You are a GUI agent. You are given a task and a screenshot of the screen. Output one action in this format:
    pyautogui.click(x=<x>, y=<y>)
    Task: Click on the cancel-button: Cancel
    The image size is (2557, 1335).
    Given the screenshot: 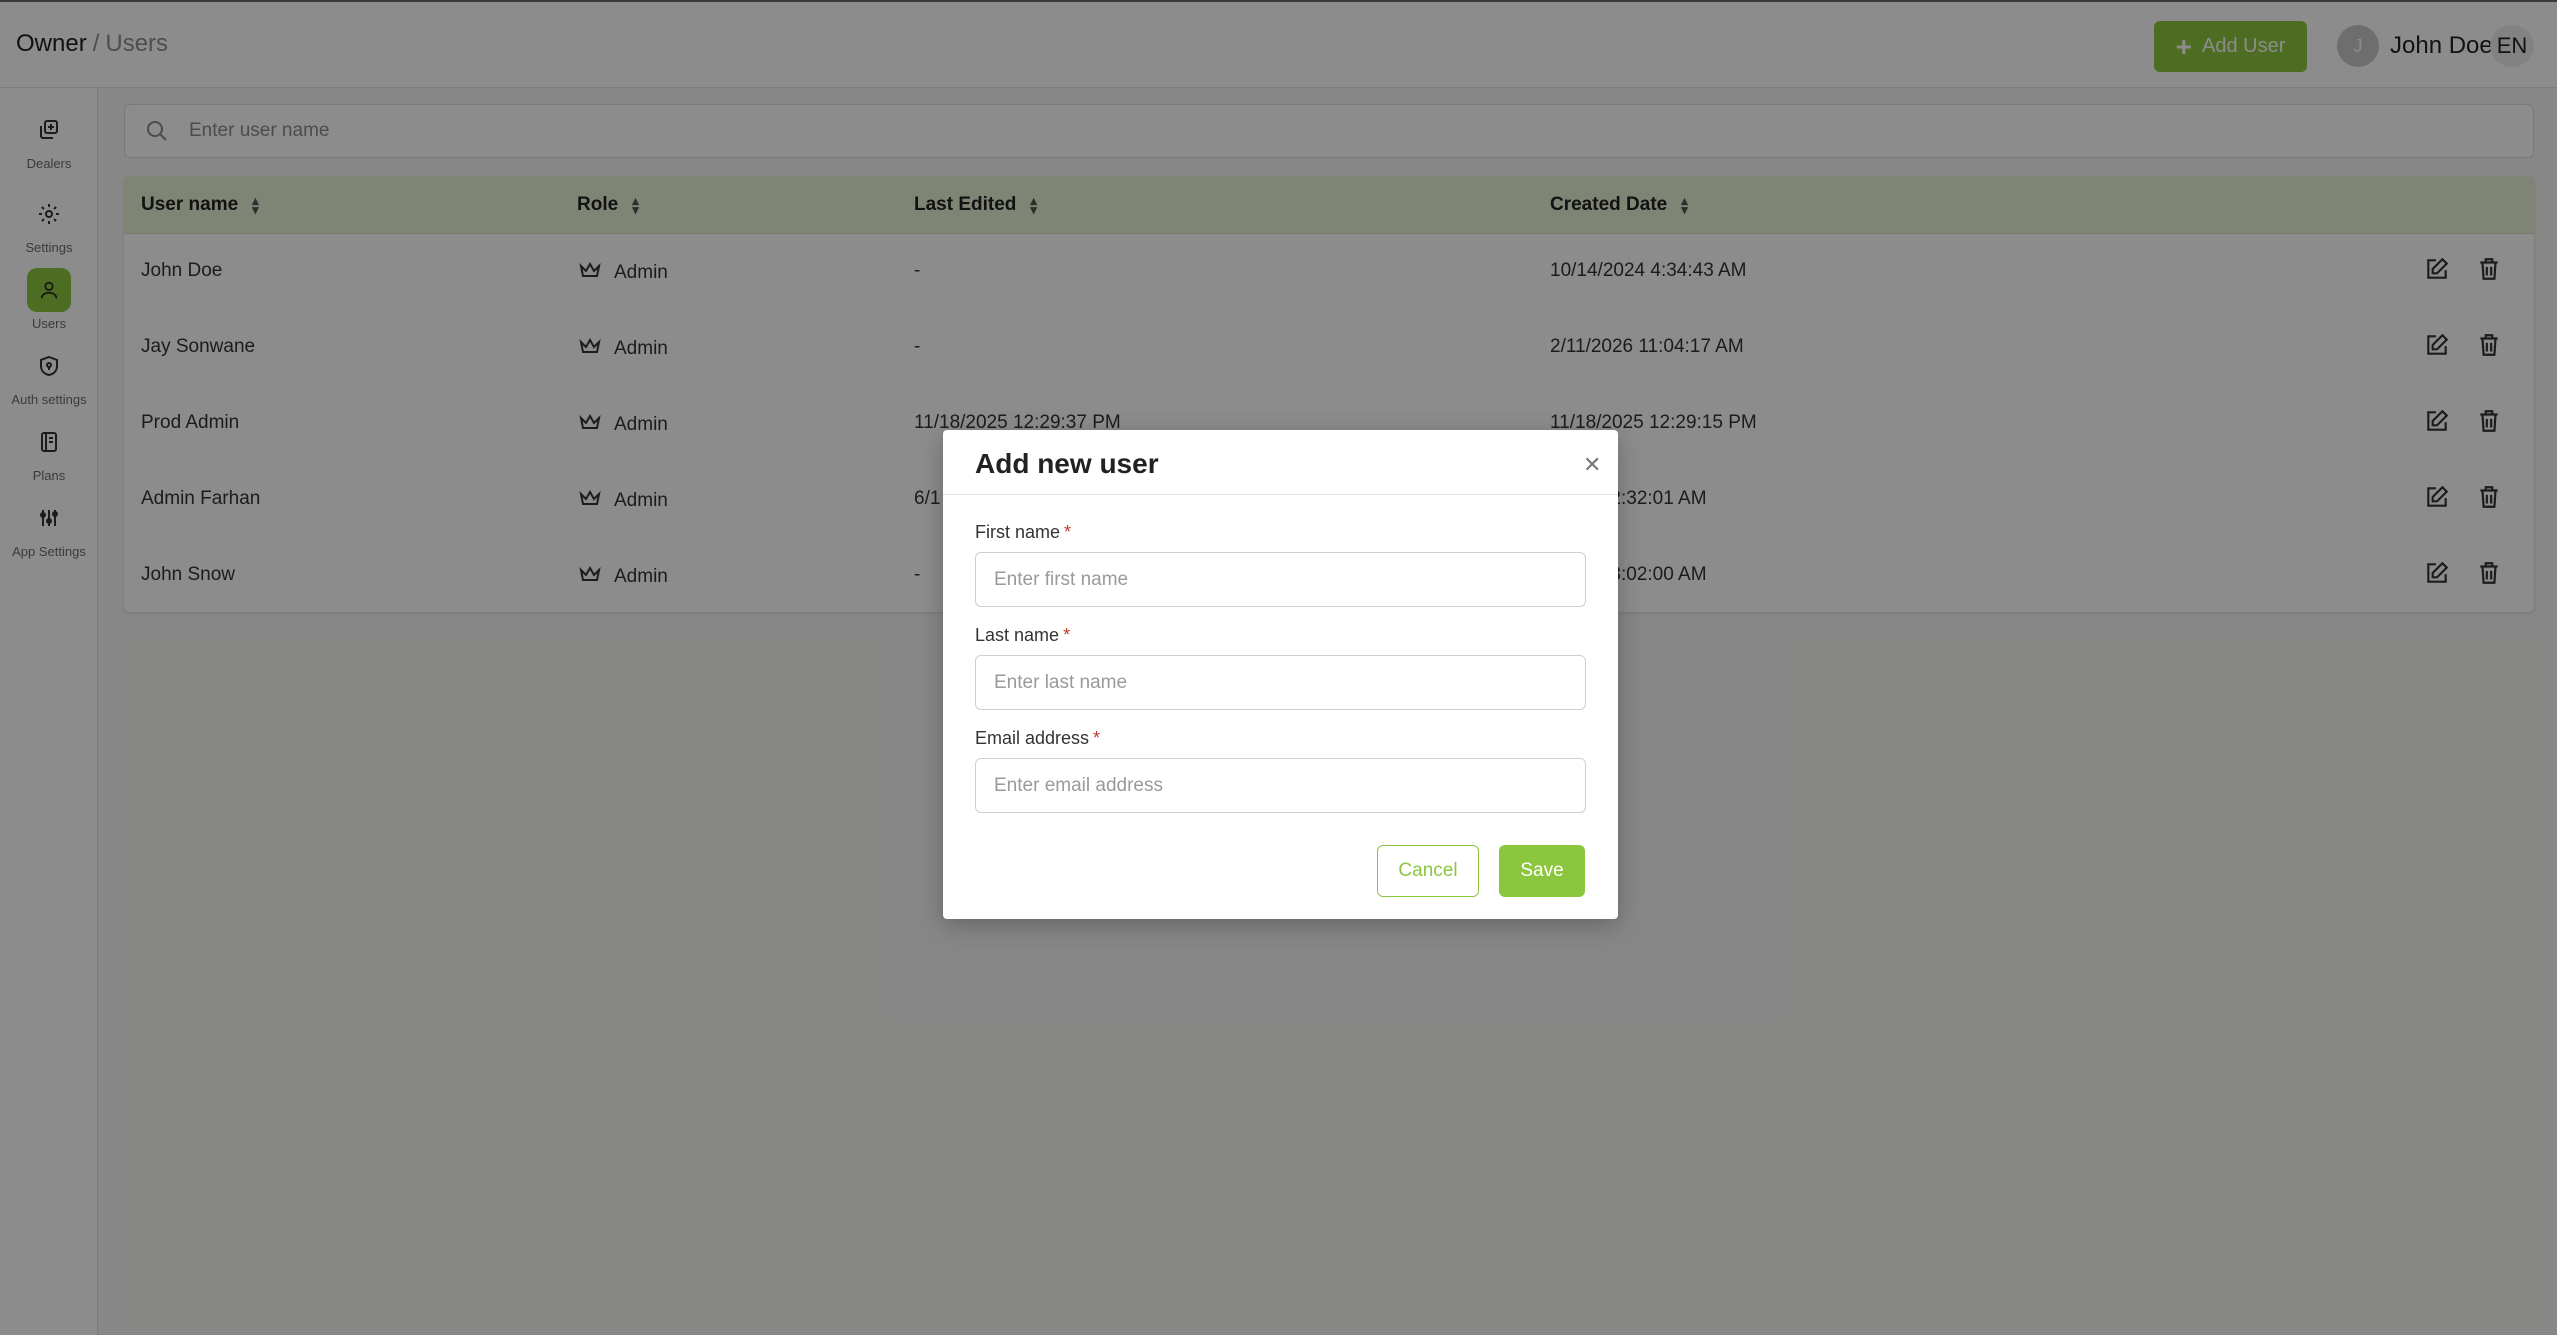 What is the action you would take?
    pyautogui.click(x=1428, y=871)
    